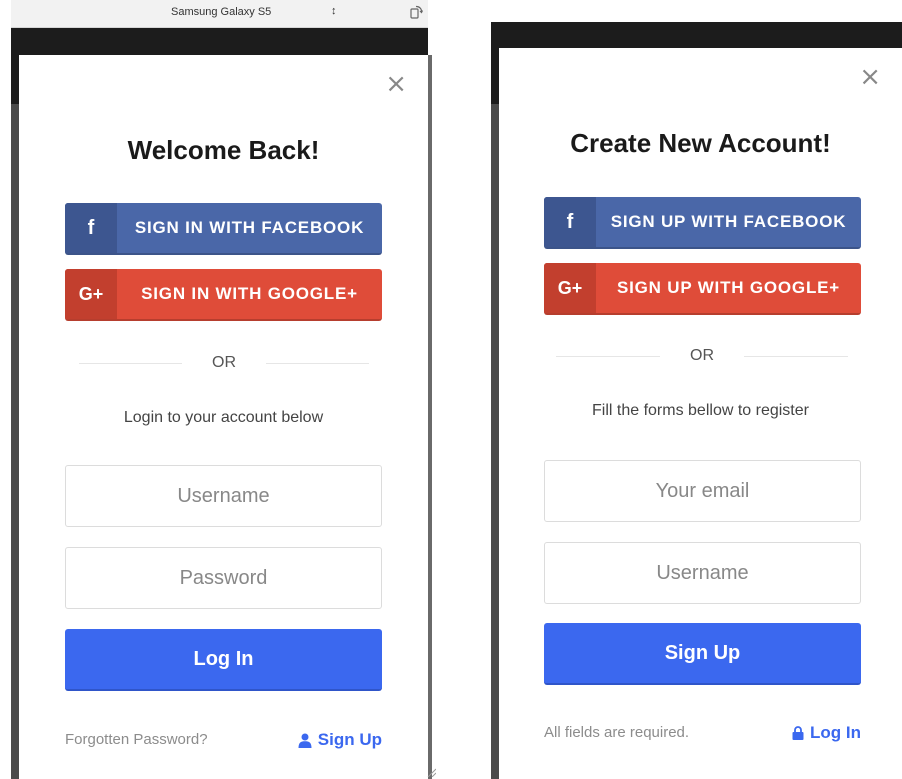  Describe the element at coordinates (305, 740) in the screenshot. I see `user-icon` at that location.